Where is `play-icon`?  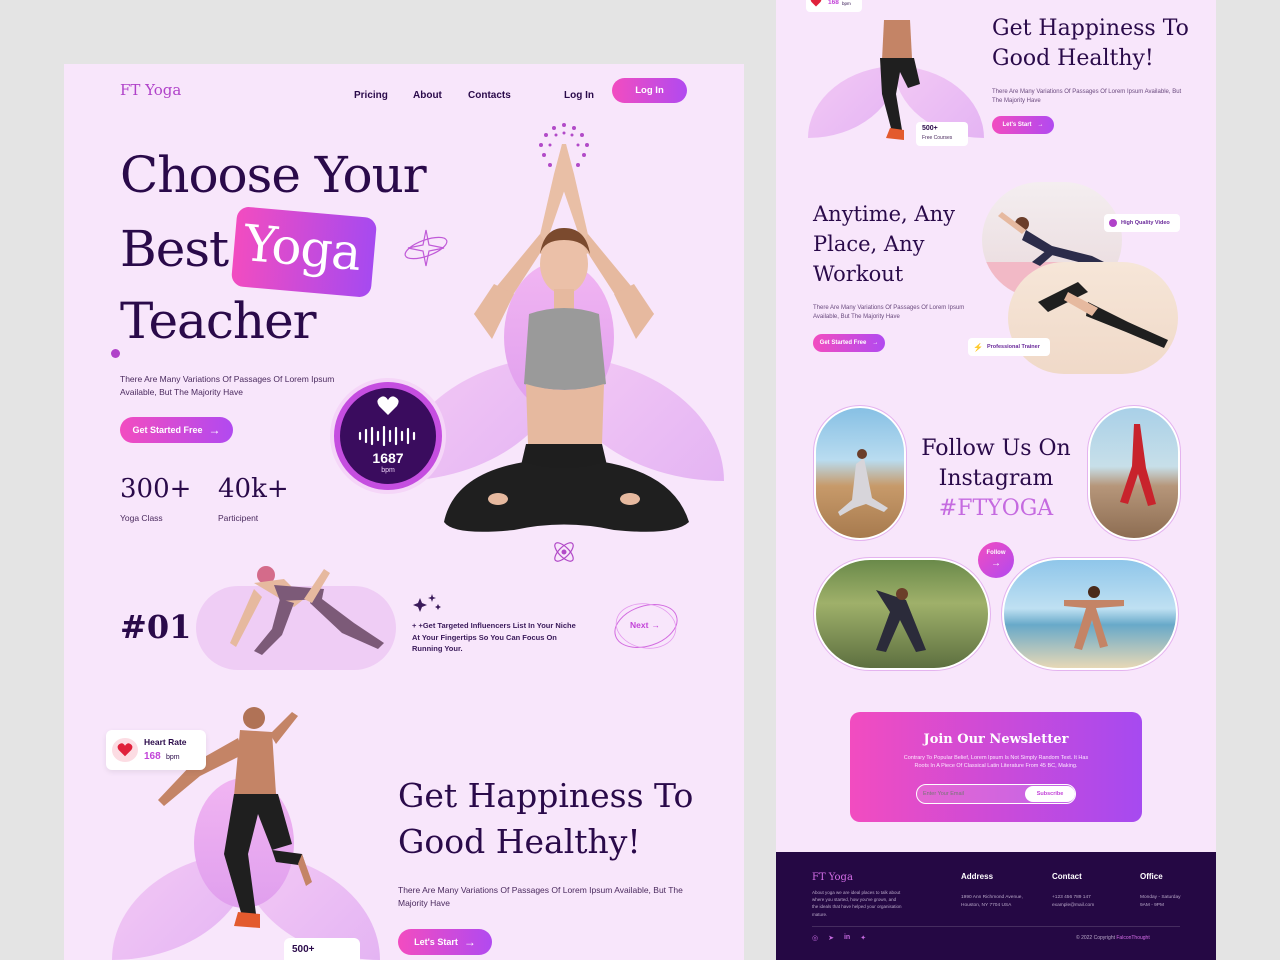
play-icon is located at coordinates (1113, 223).